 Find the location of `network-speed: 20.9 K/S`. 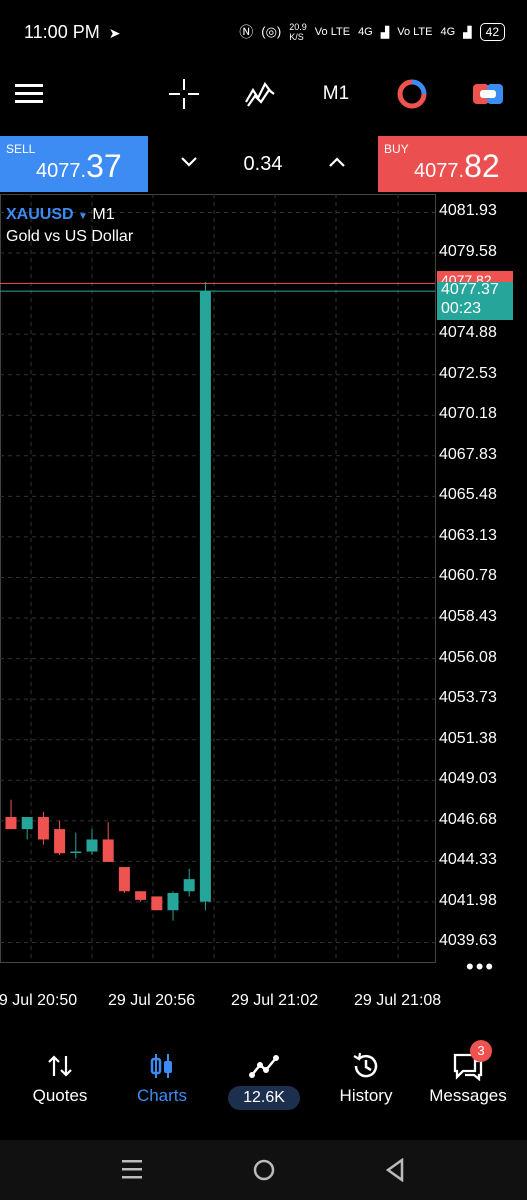

network-speed: 20.9 K/S is located at coordinates (298, 32).